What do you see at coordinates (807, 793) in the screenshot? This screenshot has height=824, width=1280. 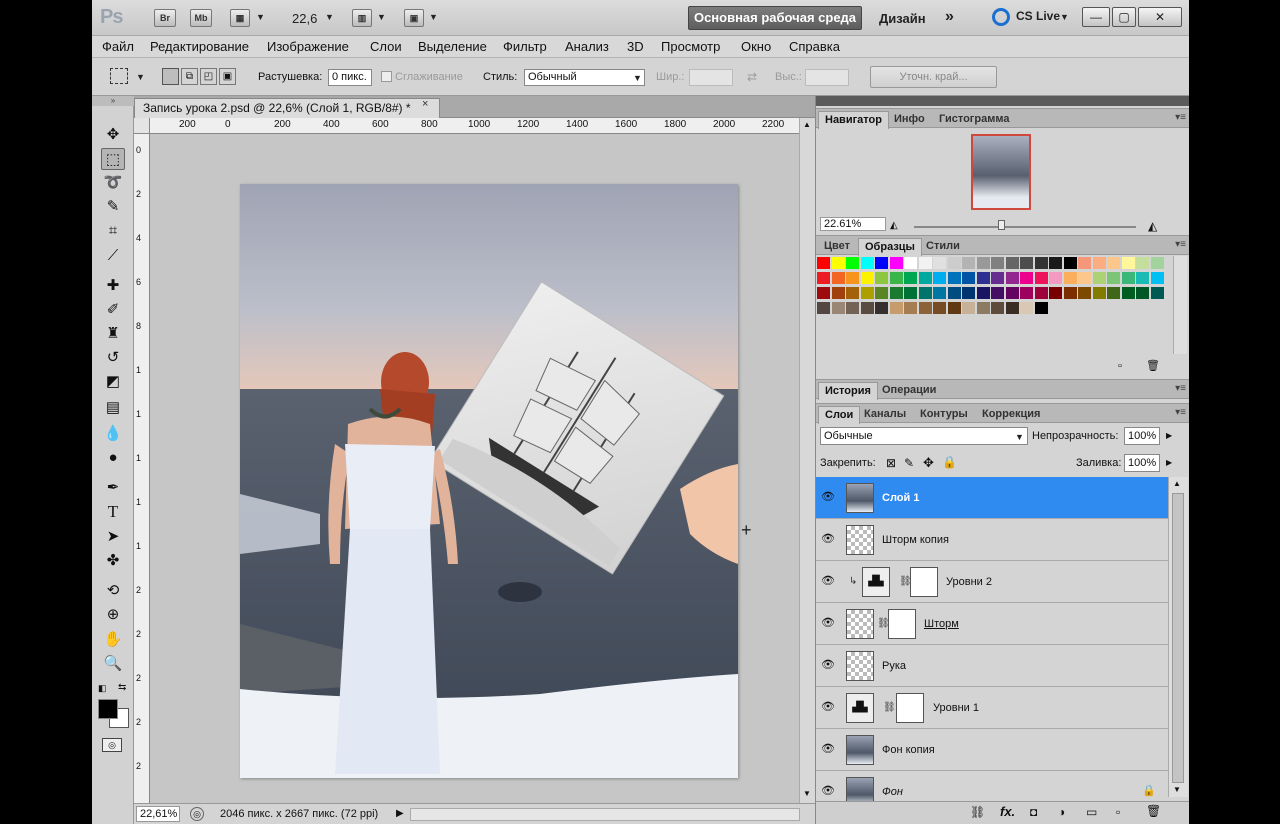 I see `scroll-down-icon: ▼` at bounding box center [807, 793].